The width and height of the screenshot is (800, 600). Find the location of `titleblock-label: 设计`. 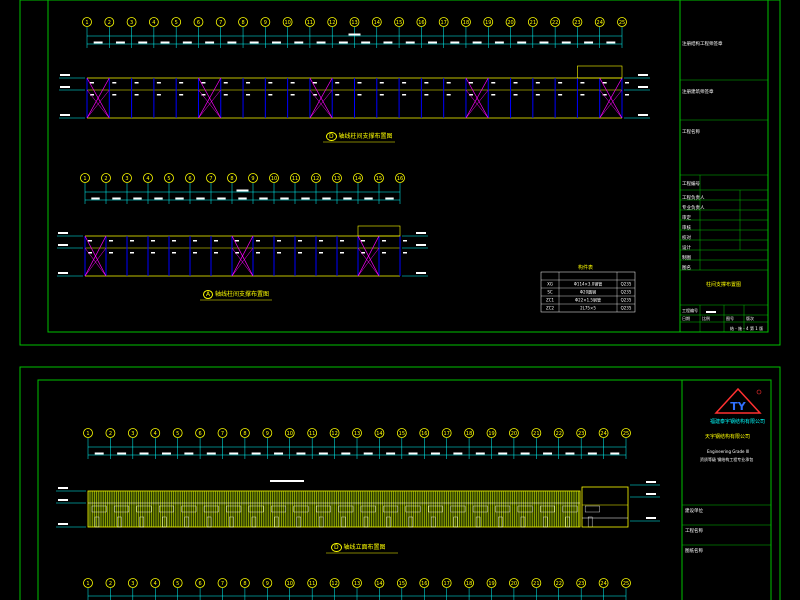

titleblock-label: 设计 is located at coordinates (686, 247).